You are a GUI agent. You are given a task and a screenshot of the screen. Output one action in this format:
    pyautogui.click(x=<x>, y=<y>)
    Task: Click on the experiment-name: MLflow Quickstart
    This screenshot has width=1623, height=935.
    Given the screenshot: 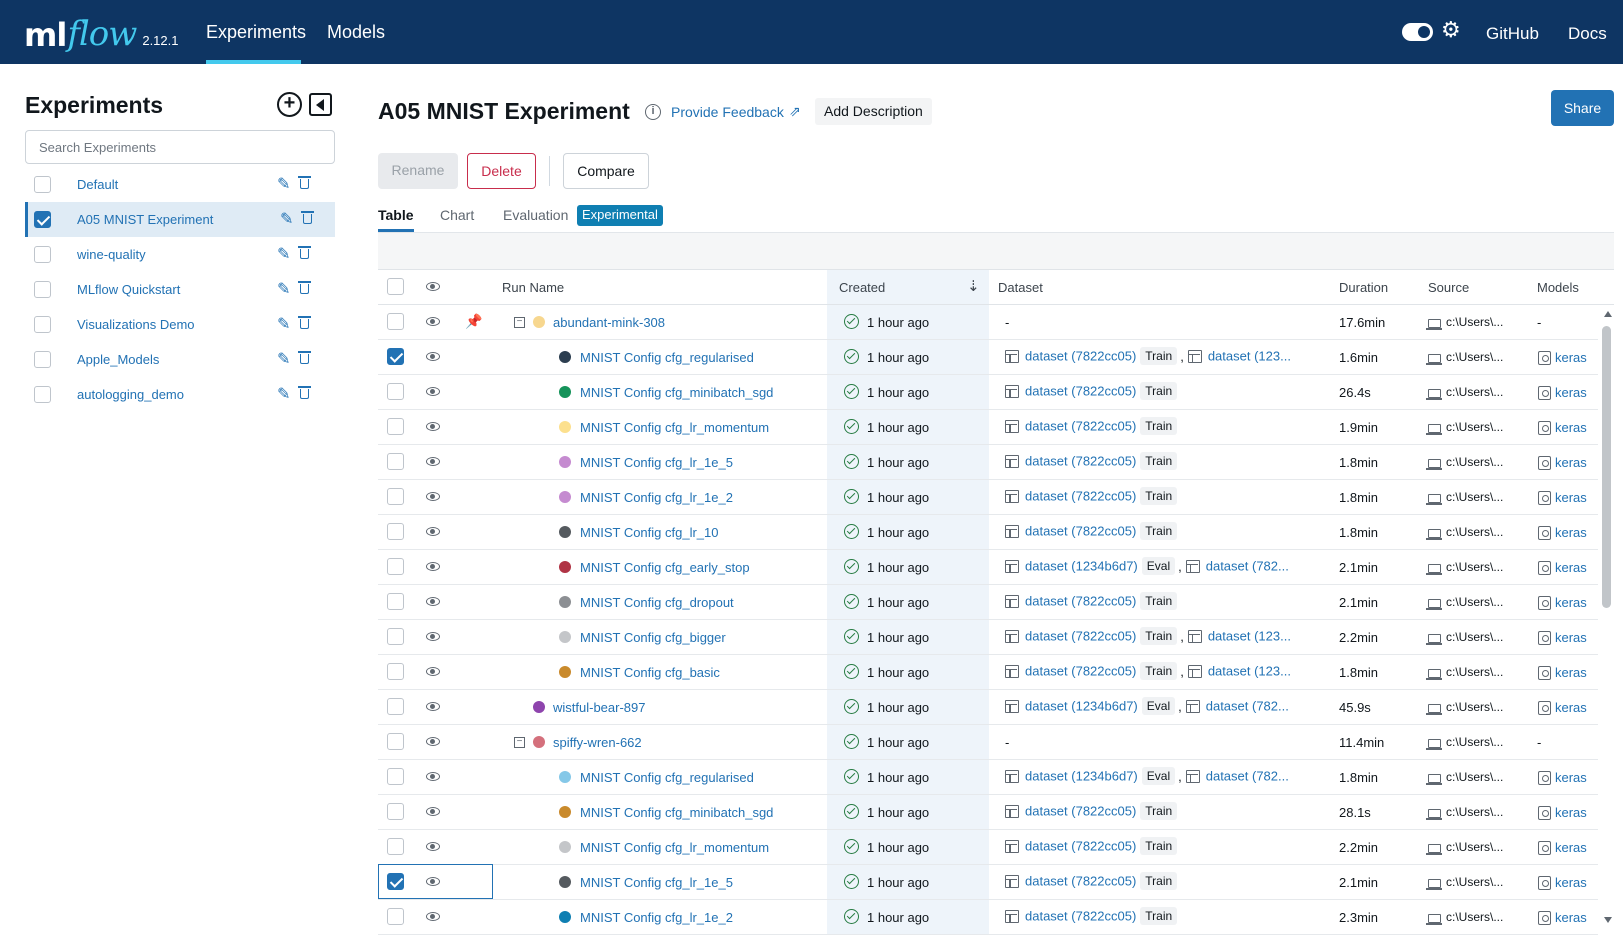 What is the action you would take?
    pyautogui.click(x=128, y=289)
    